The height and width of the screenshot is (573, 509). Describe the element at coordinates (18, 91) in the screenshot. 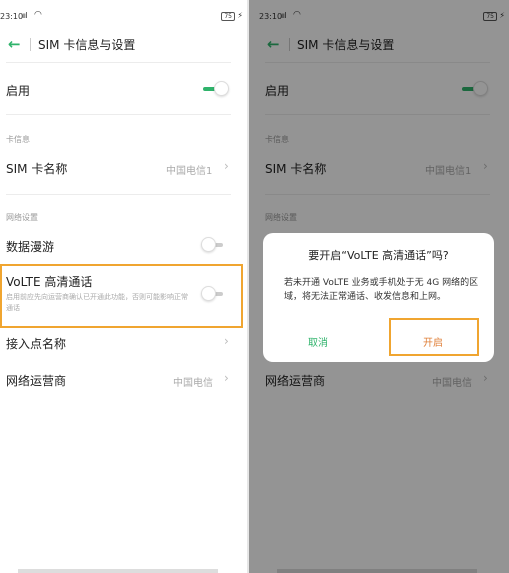

I see `enable-label: 启用` at that location.